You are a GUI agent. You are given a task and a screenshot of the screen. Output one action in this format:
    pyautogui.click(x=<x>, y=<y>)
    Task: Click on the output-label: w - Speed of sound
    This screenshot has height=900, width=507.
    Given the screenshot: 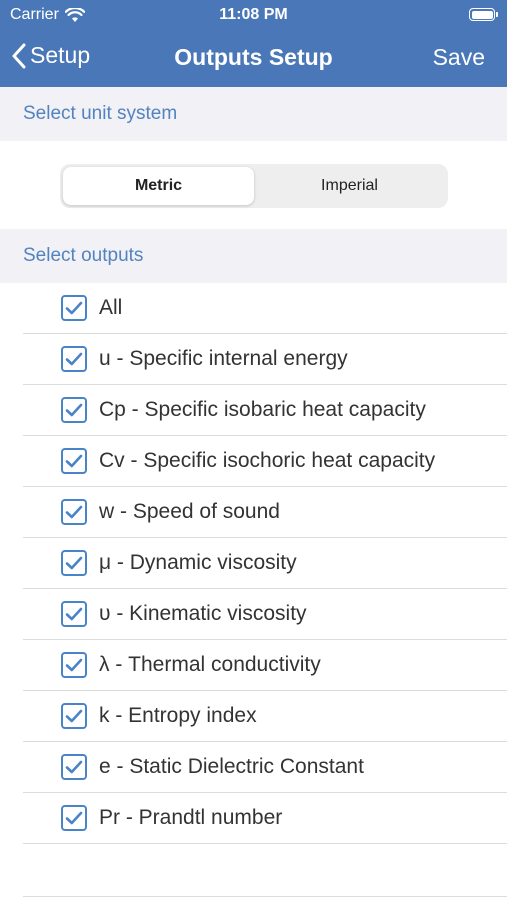 What is the action you would take?
    pyautogui.click(x=189, y=511)
    